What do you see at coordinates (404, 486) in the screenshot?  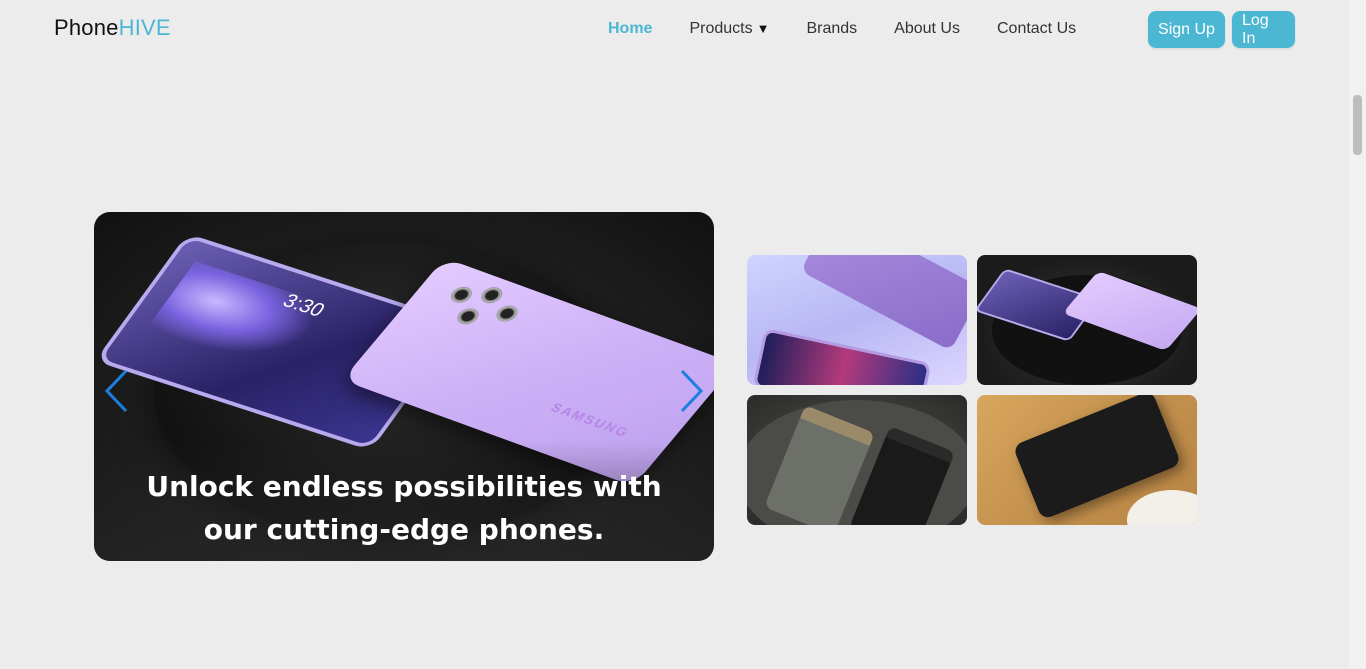 I see `hero-caption-line-1: Unlock endless possibilities with` at bounding box center [404, 486].